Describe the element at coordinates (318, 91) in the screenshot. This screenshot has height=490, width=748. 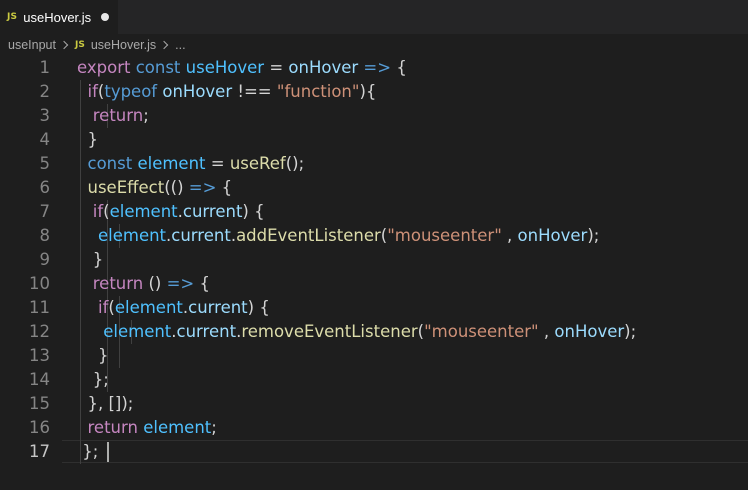
I see `code-token: "function"` at that location.